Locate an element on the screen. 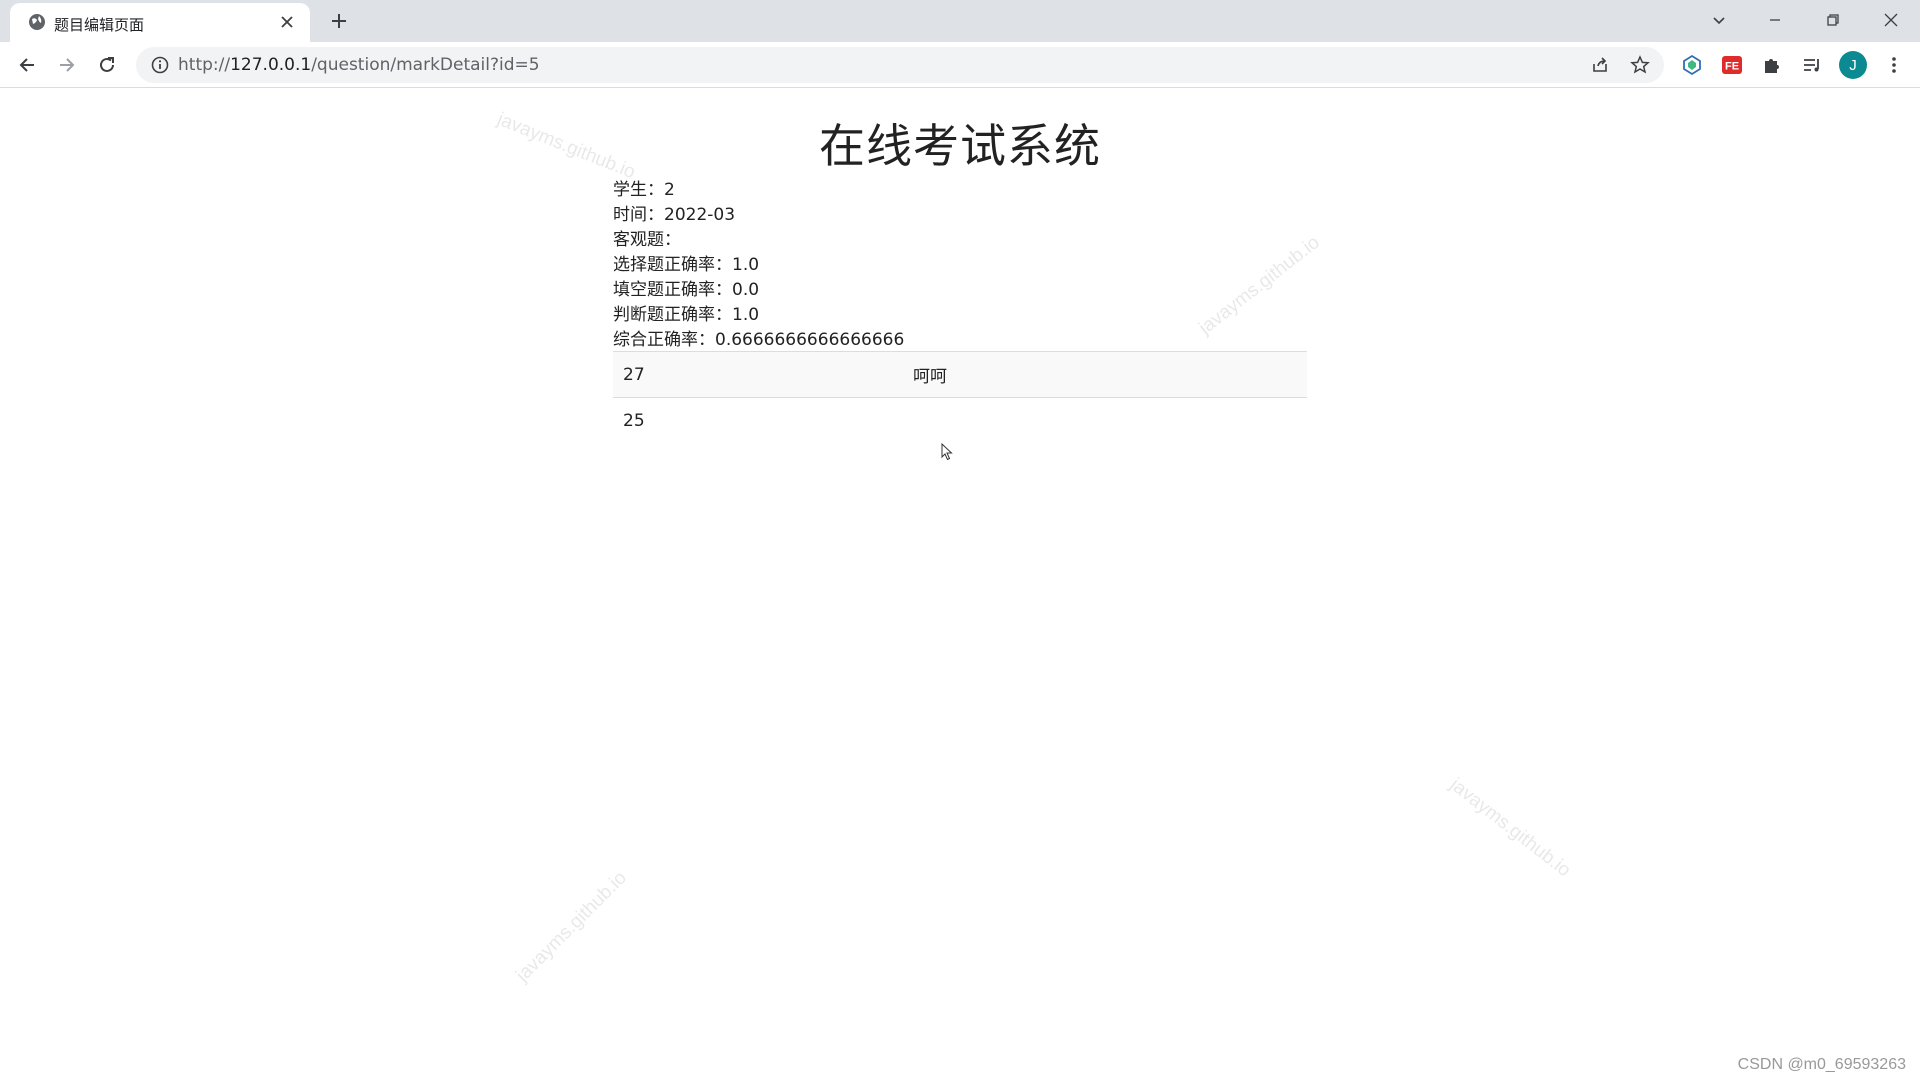  forward-button is located at coordinates (67, 65).